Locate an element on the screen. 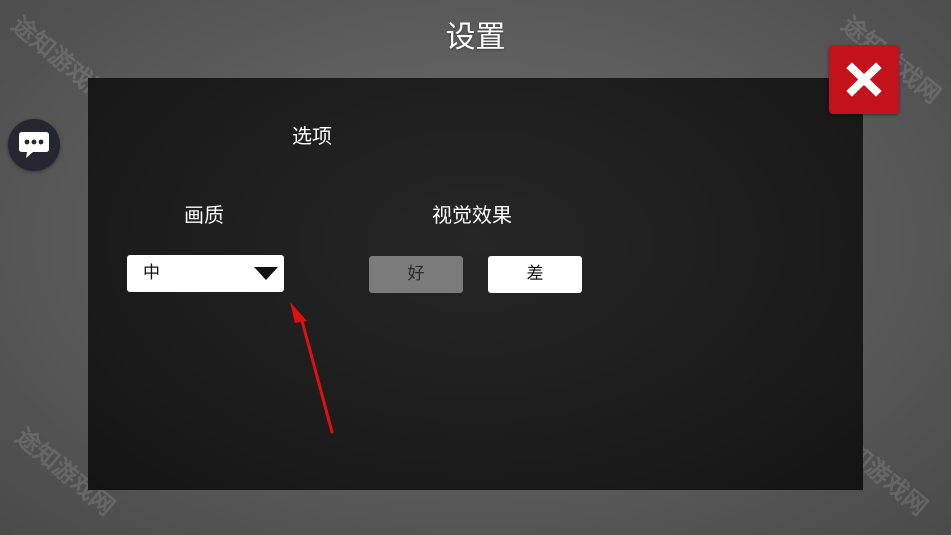 This screenshot has height=535, width=951. close-button is located at coordinates (864, 79).